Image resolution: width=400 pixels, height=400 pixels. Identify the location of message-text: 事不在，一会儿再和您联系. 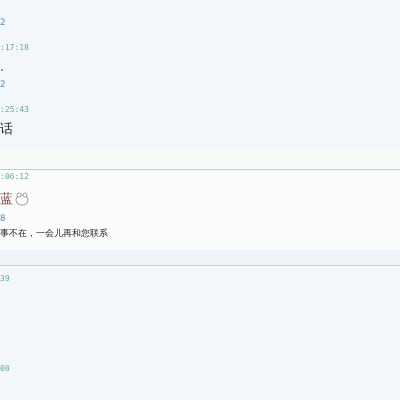
(54, 234).